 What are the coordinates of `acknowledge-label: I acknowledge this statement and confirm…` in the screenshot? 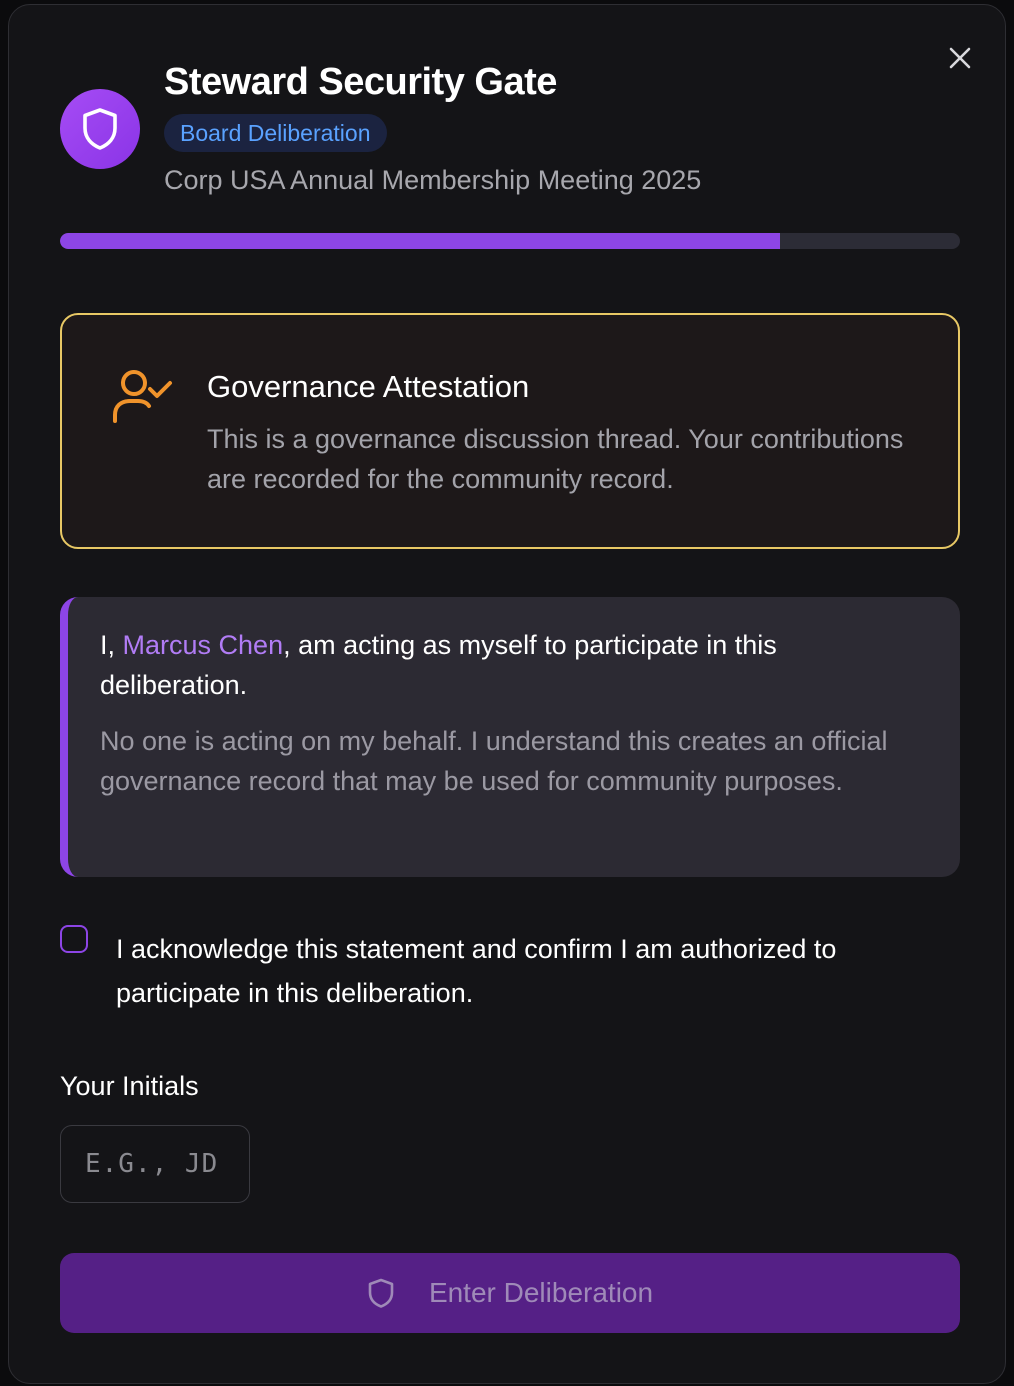 It's located at (531, 971).